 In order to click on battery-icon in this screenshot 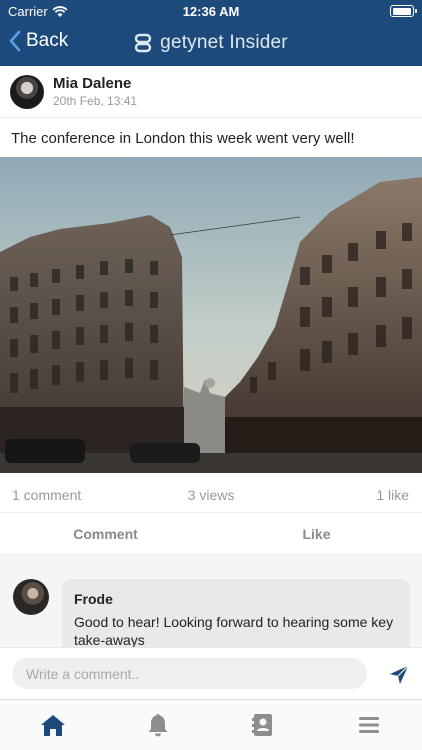, I will do `click(403, 11)`.